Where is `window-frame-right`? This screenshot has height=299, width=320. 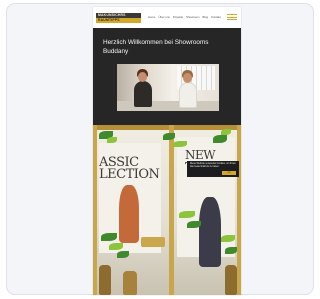
window-frame-right is located at coordinates (239, 210).